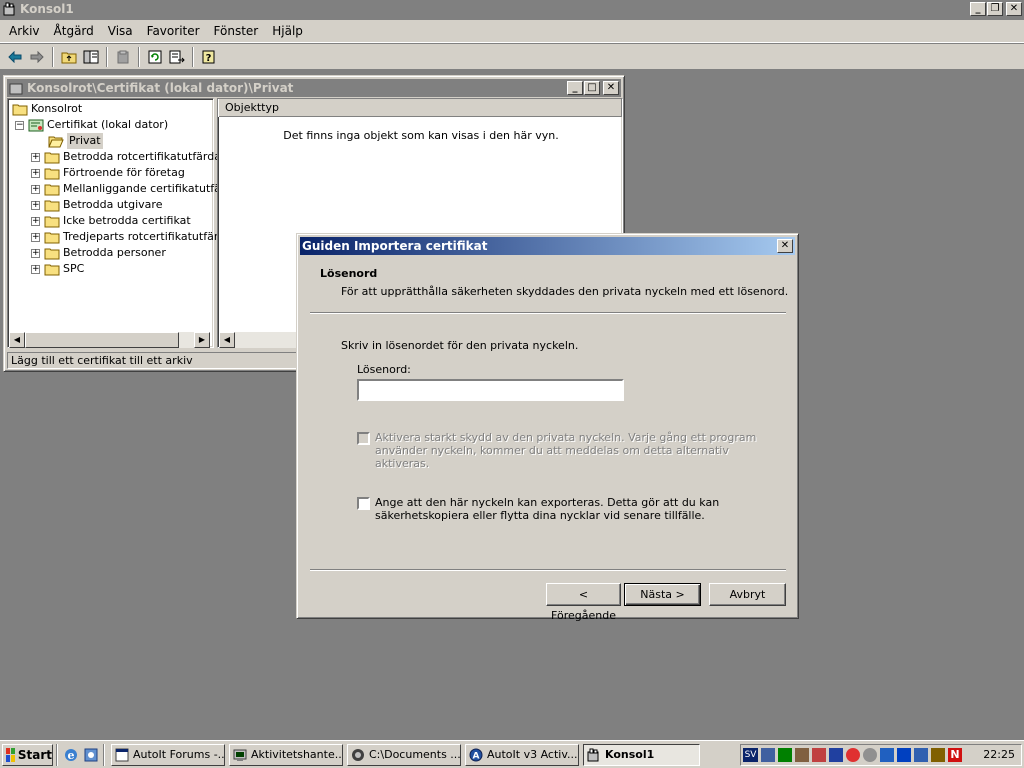  I want to click on shield-icon, so click(836, 755).